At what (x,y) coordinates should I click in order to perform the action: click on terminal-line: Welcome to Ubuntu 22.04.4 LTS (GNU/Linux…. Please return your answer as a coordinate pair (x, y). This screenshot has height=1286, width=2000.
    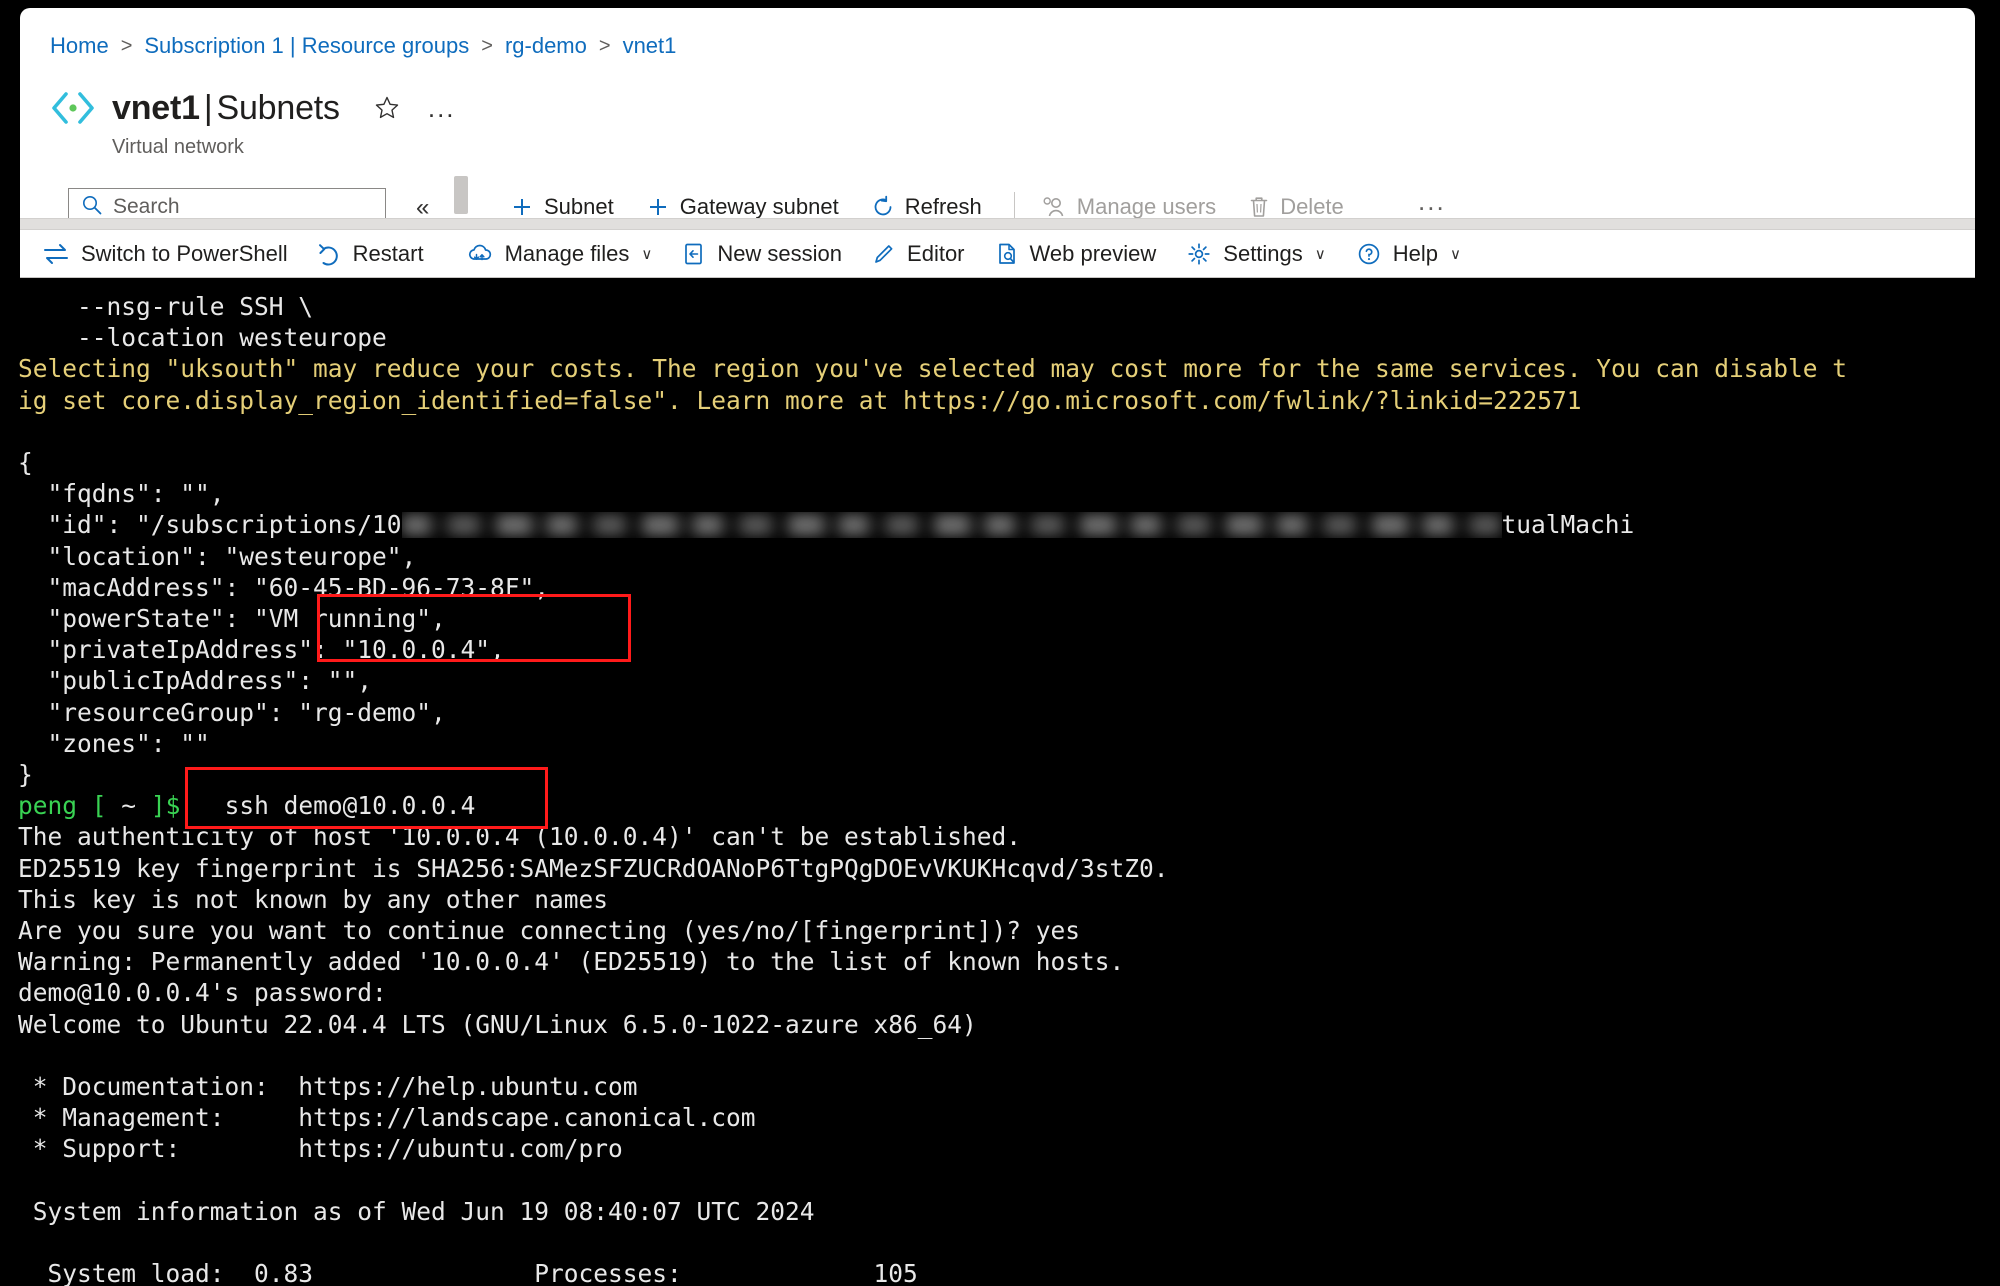
    Looking at the image, I should click on (497, 1024).